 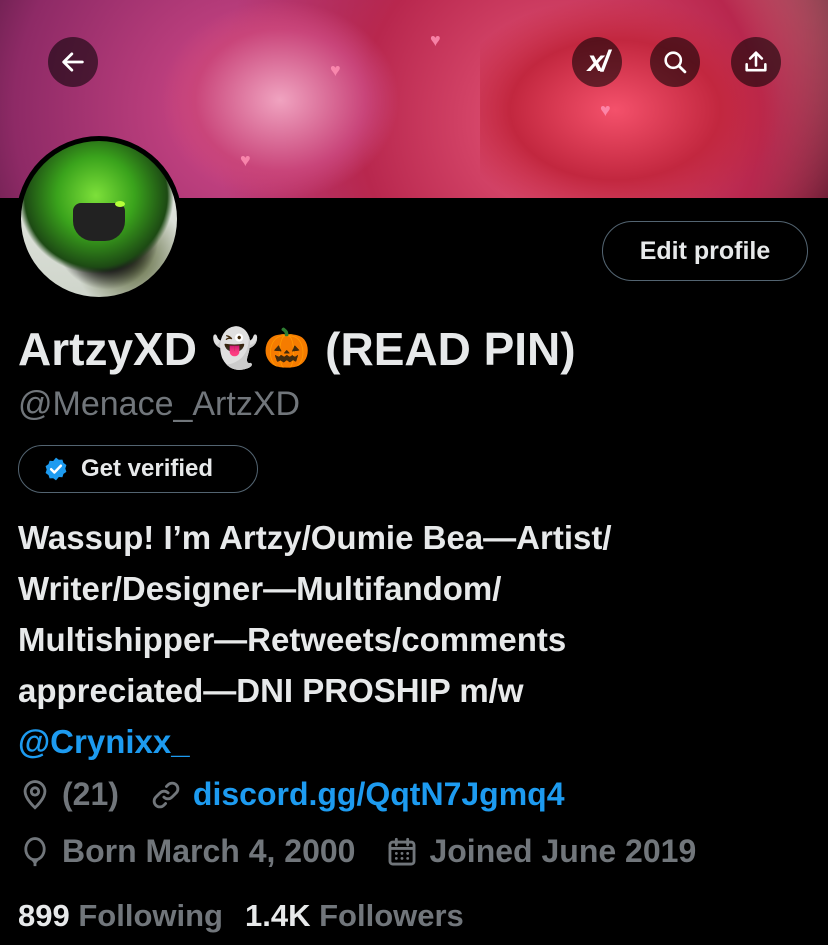 What do you see at coordinates (379, 794) in the screenshot?
I see `website-link: discord.gg/QqtN7Jgmq4` at bounding box center [379, 794].